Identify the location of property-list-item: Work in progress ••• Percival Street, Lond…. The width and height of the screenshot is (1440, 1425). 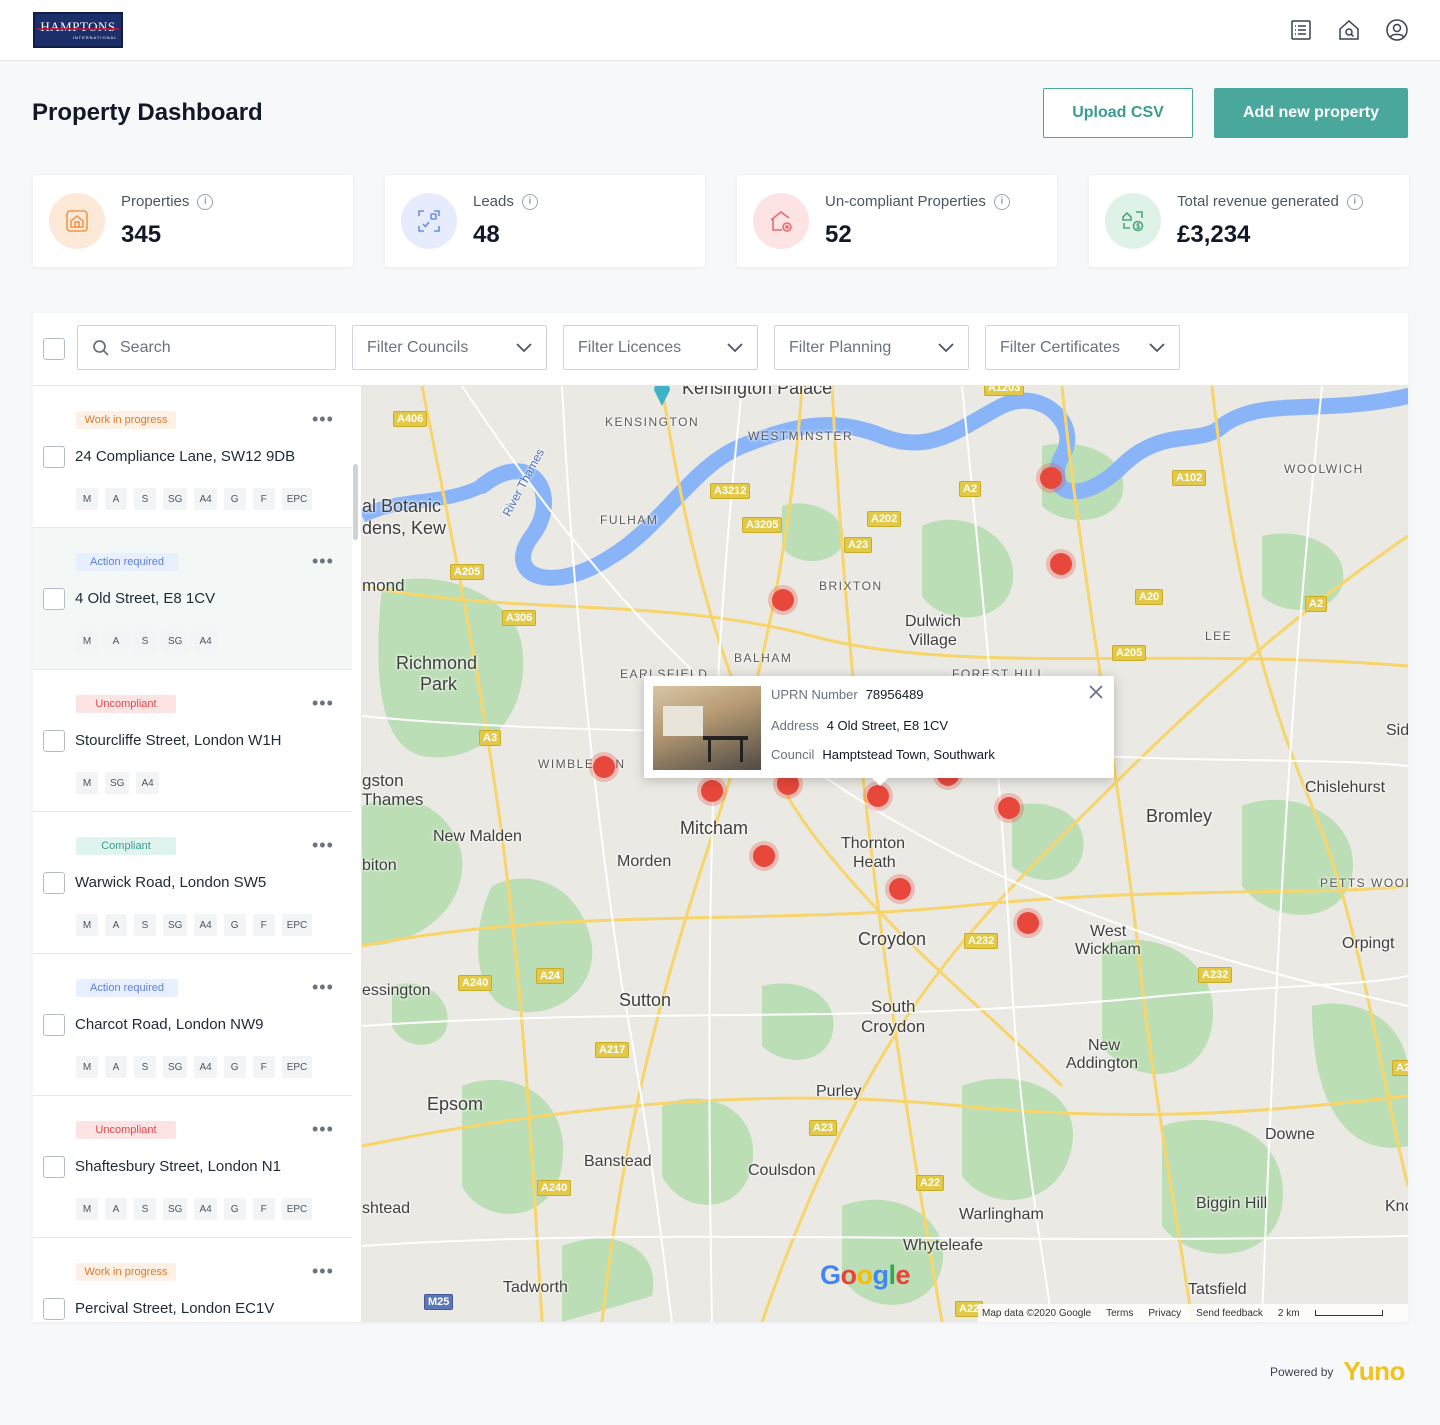
(192, 1280).